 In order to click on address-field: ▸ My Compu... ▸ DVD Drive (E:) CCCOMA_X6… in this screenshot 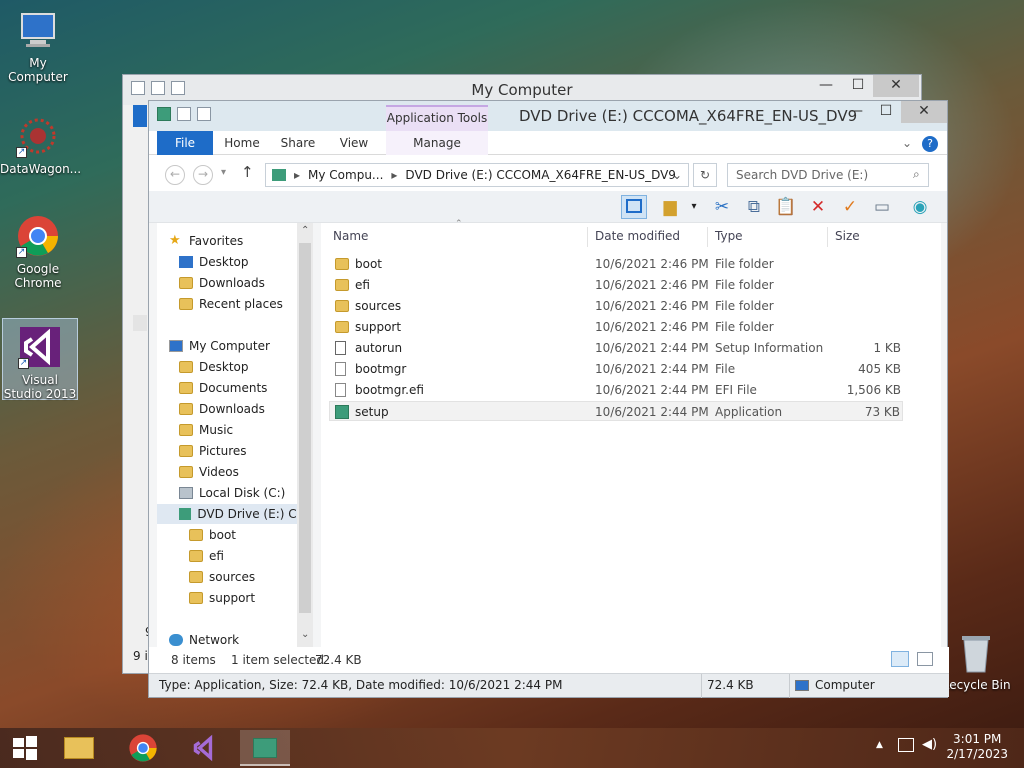, I will do `click(477, 175)`.